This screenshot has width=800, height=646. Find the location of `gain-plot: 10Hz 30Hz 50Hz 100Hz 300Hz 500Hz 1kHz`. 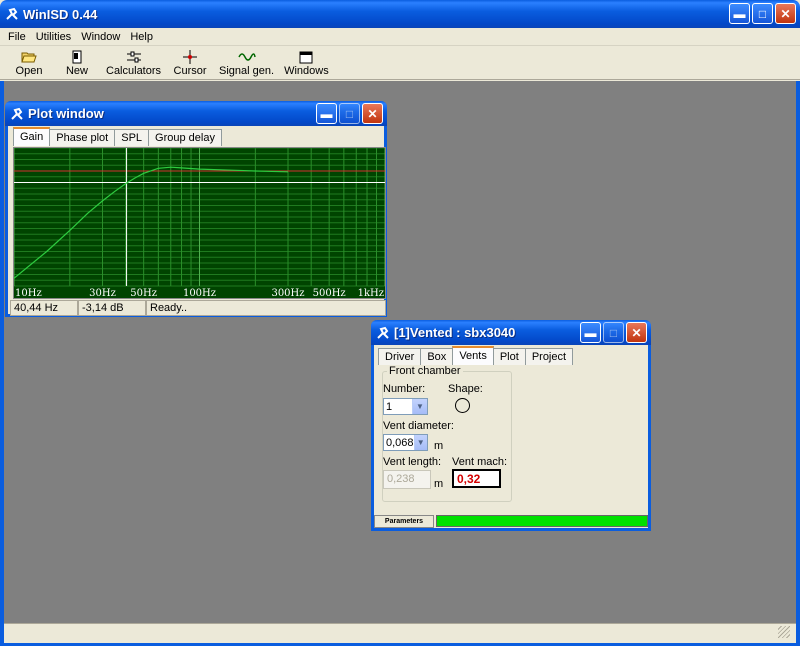

gain-plot: 10Hz 30Hz 50Hz 100Hz 300Hz 500Hz 1kHz is located at coordinates (199, 223).